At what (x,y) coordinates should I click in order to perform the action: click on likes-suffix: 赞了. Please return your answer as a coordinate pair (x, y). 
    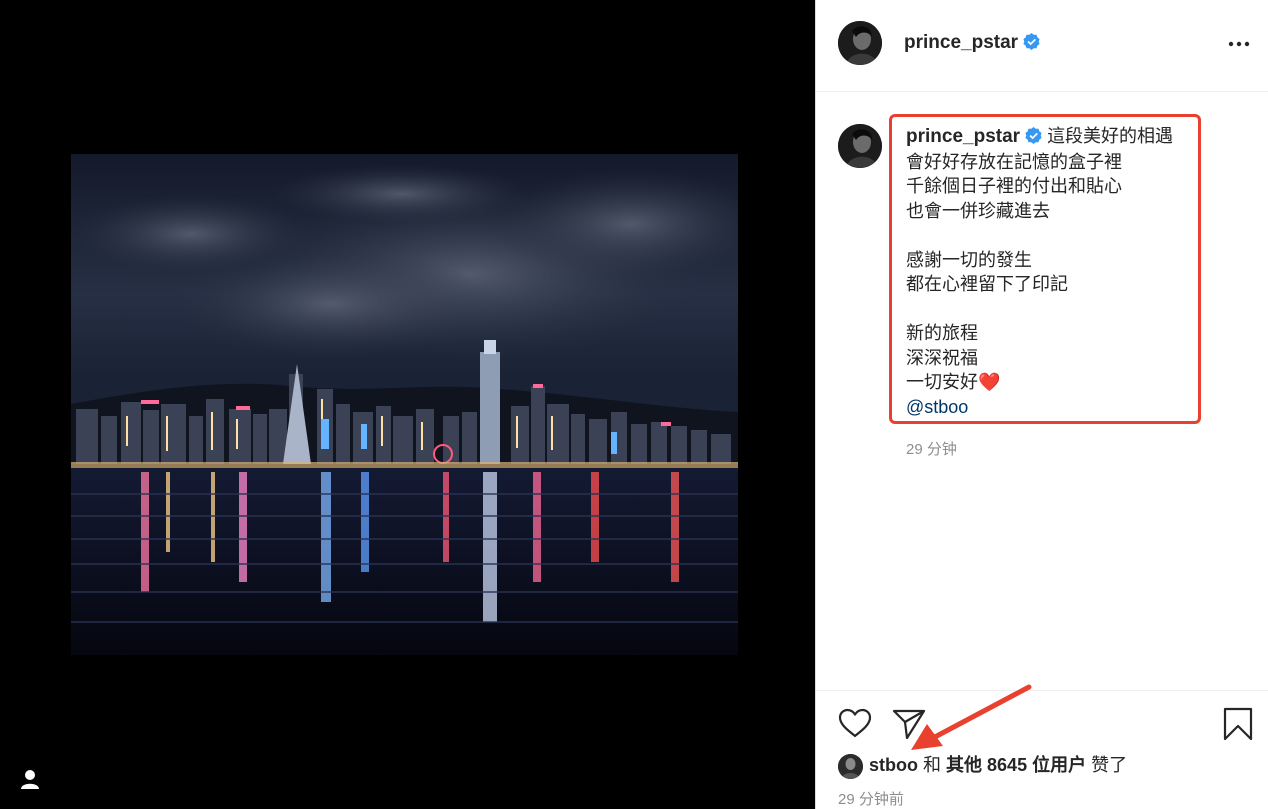
    Looking at the image, I should click on (1109, 765).